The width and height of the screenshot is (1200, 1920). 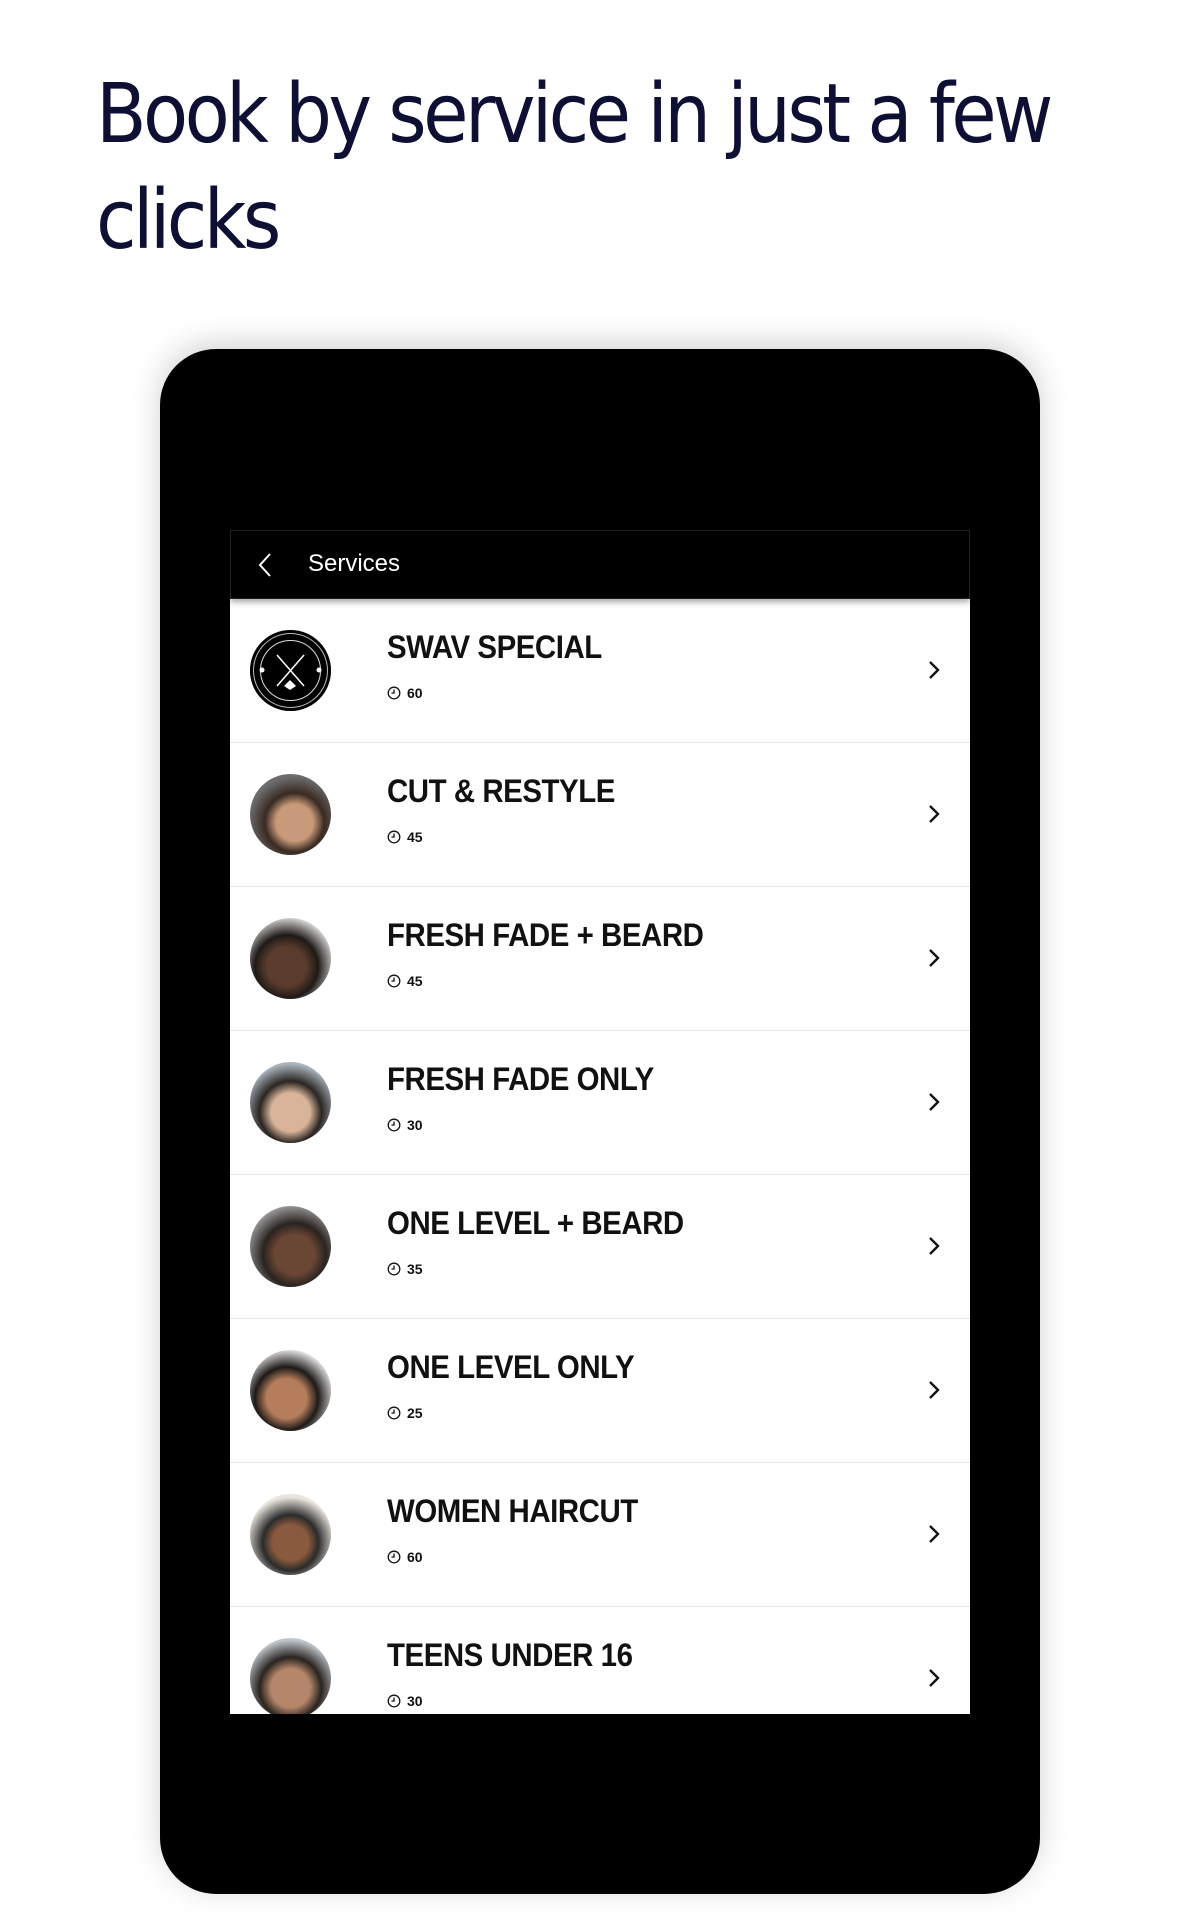 What do you see at coordinates (600, 815) in the screenshot?
I see `service-row: CUT & RESTYLE 45` at bounding box center [600, 815].